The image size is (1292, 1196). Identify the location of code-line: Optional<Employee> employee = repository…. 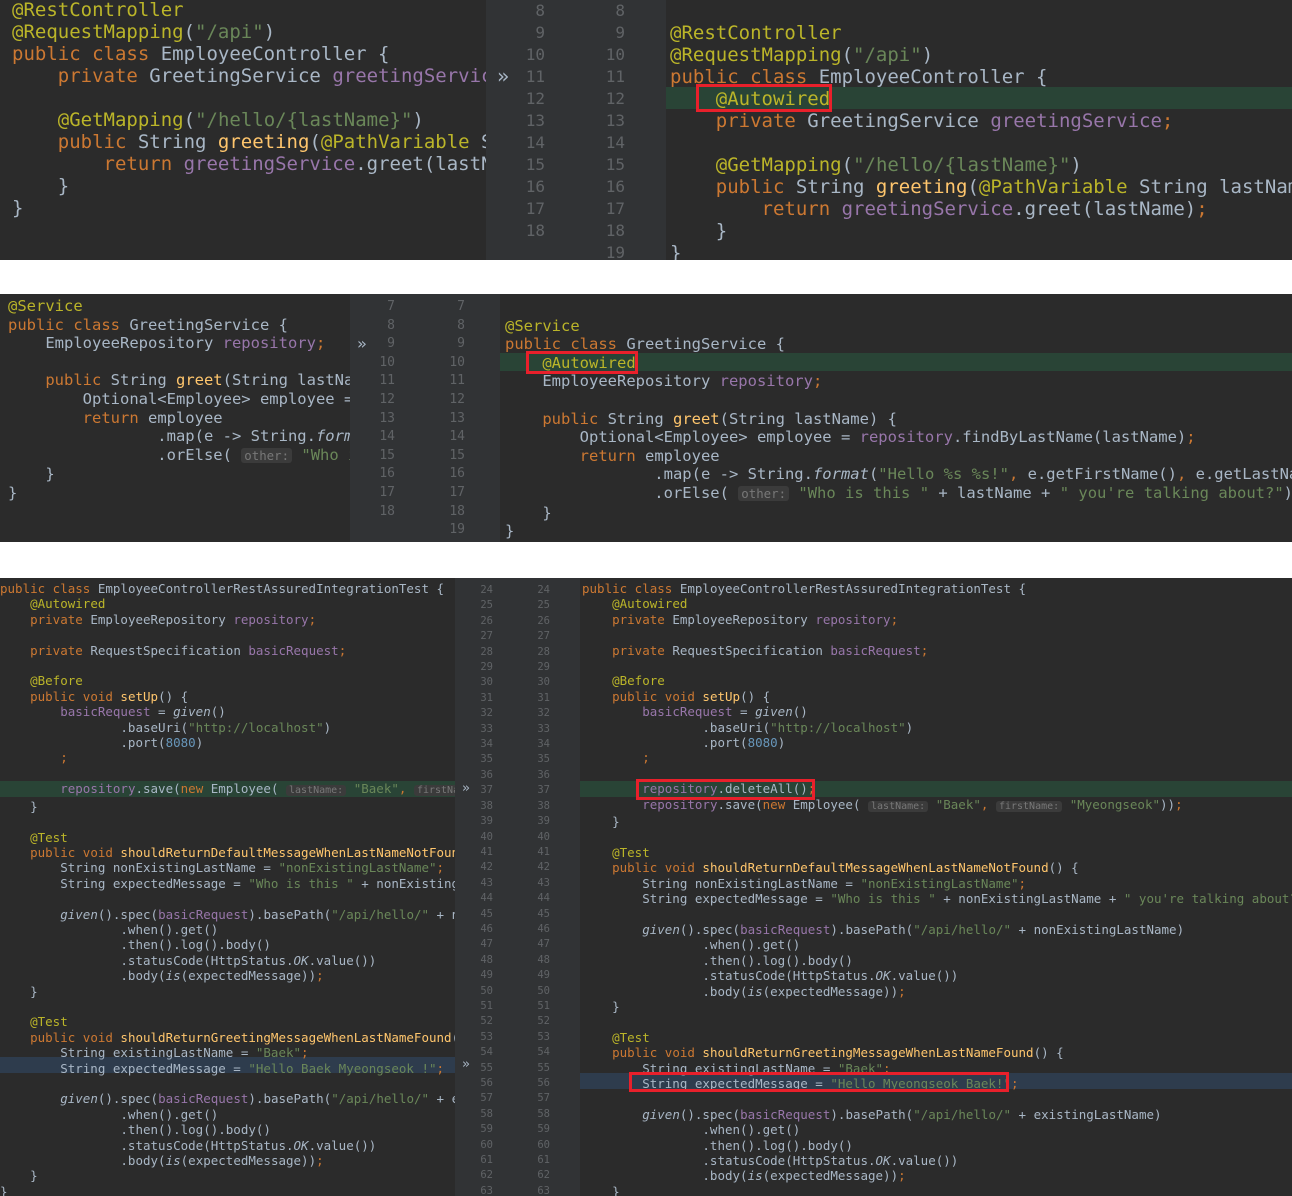
(898, 437).